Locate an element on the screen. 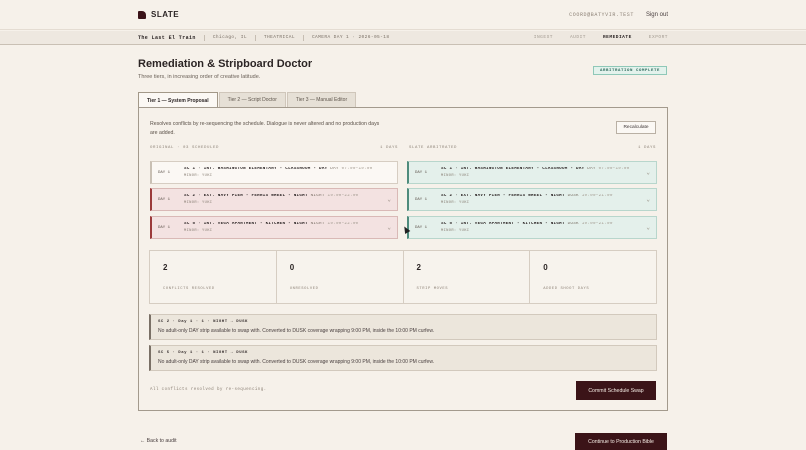 This screenshot has height=450, width=806. arbitrated-column-header: SLATE ARBITRATED is located at coordinates (433, 148).